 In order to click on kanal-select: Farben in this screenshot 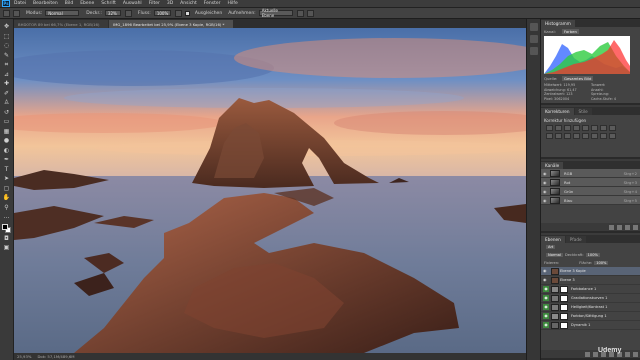, I will do `click(570, 31)`.